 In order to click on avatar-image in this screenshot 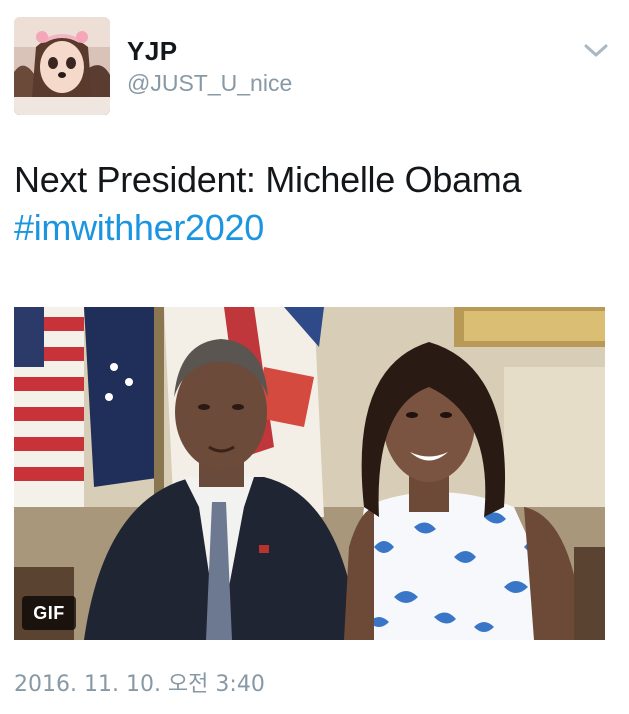, I will do `click(62, 66)`.